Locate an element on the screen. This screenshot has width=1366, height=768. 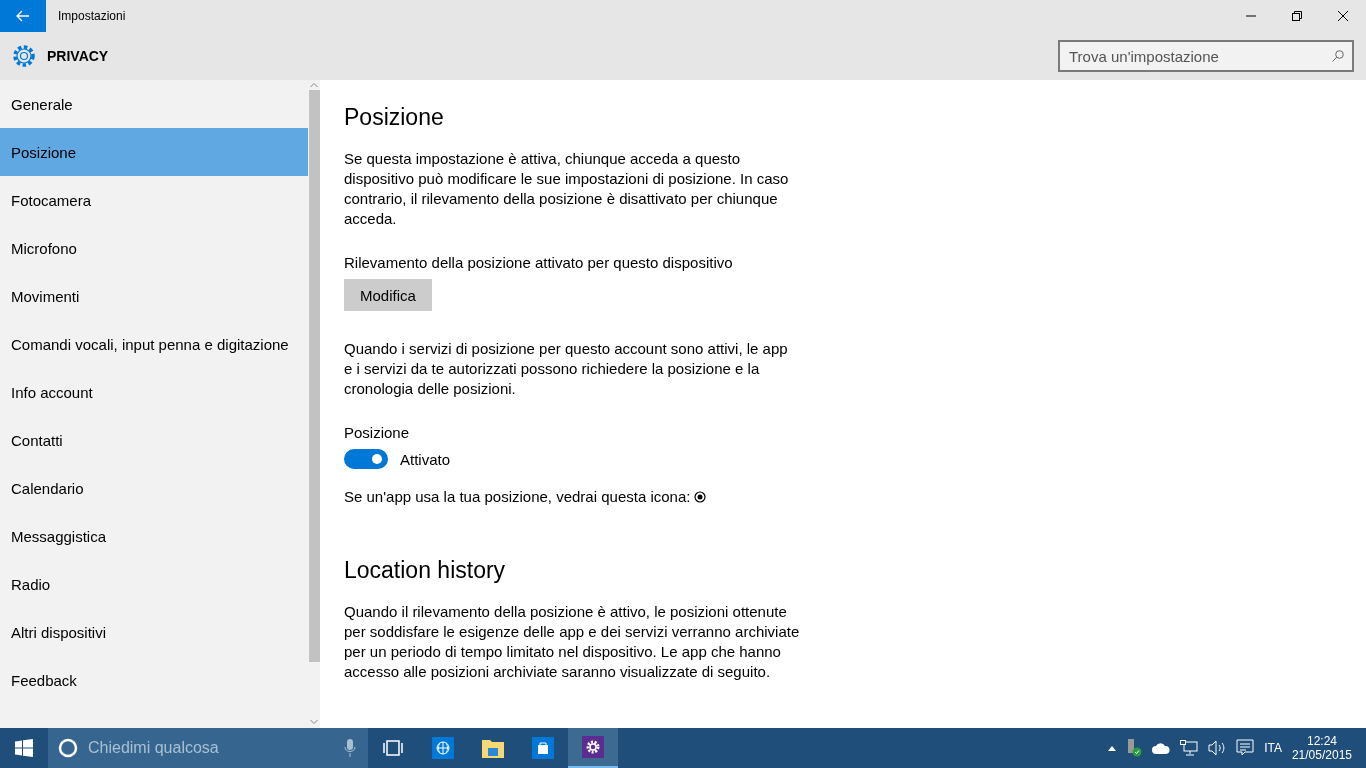
clock-time: 12:24 is located at coordinates (1321, 741).